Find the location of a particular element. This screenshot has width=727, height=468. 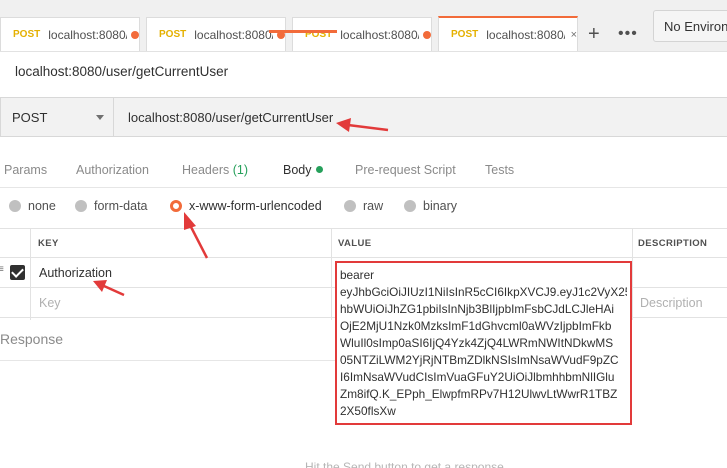

new-key-field: Key is located at coordinates (50, 303).